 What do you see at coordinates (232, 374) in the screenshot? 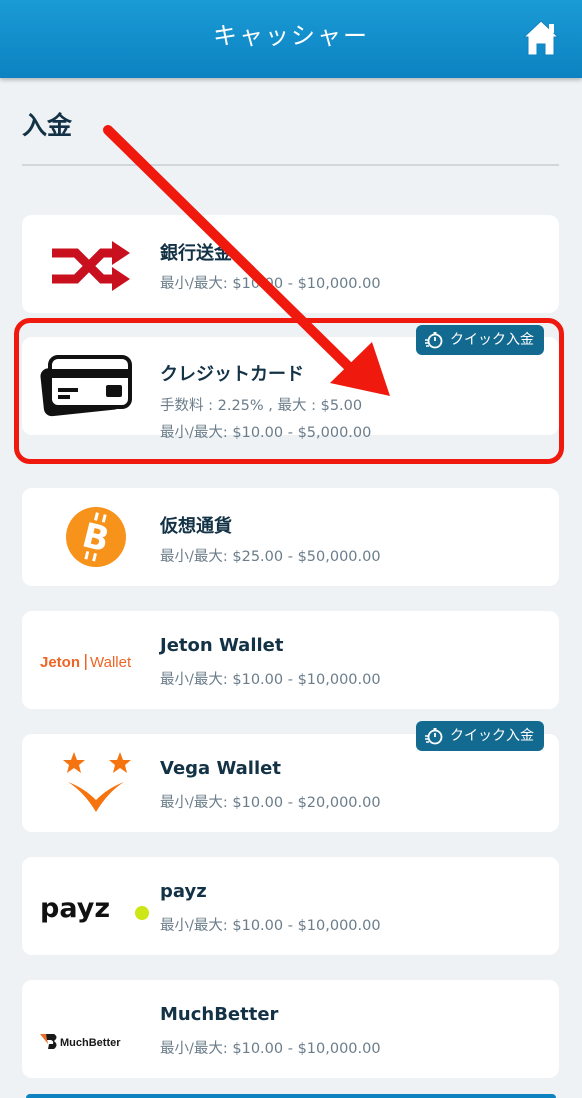
I see `method-name: クレジットカード` at bounding box center [232, 374].